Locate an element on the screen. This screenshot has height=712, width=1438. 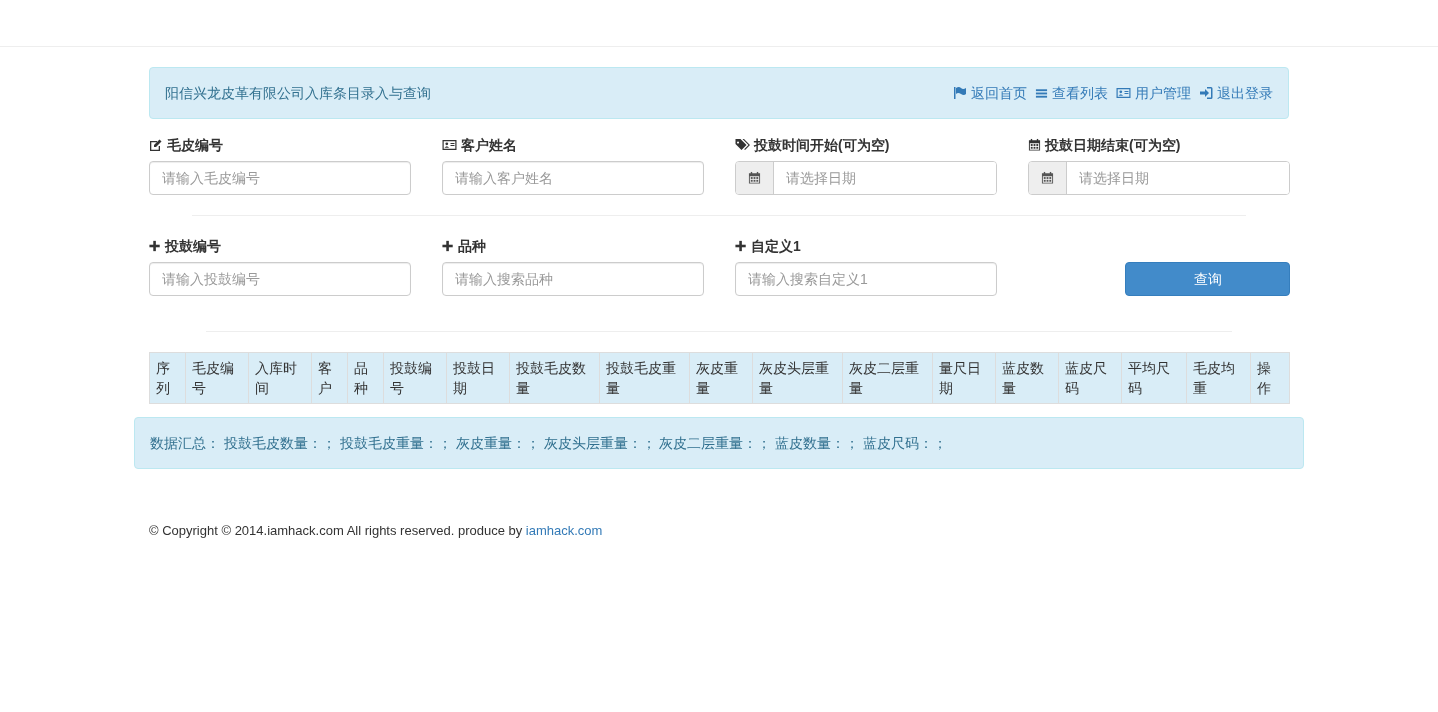
field-label: 投鼓日期结束(可为空) is located at coordinates (1113, 145).